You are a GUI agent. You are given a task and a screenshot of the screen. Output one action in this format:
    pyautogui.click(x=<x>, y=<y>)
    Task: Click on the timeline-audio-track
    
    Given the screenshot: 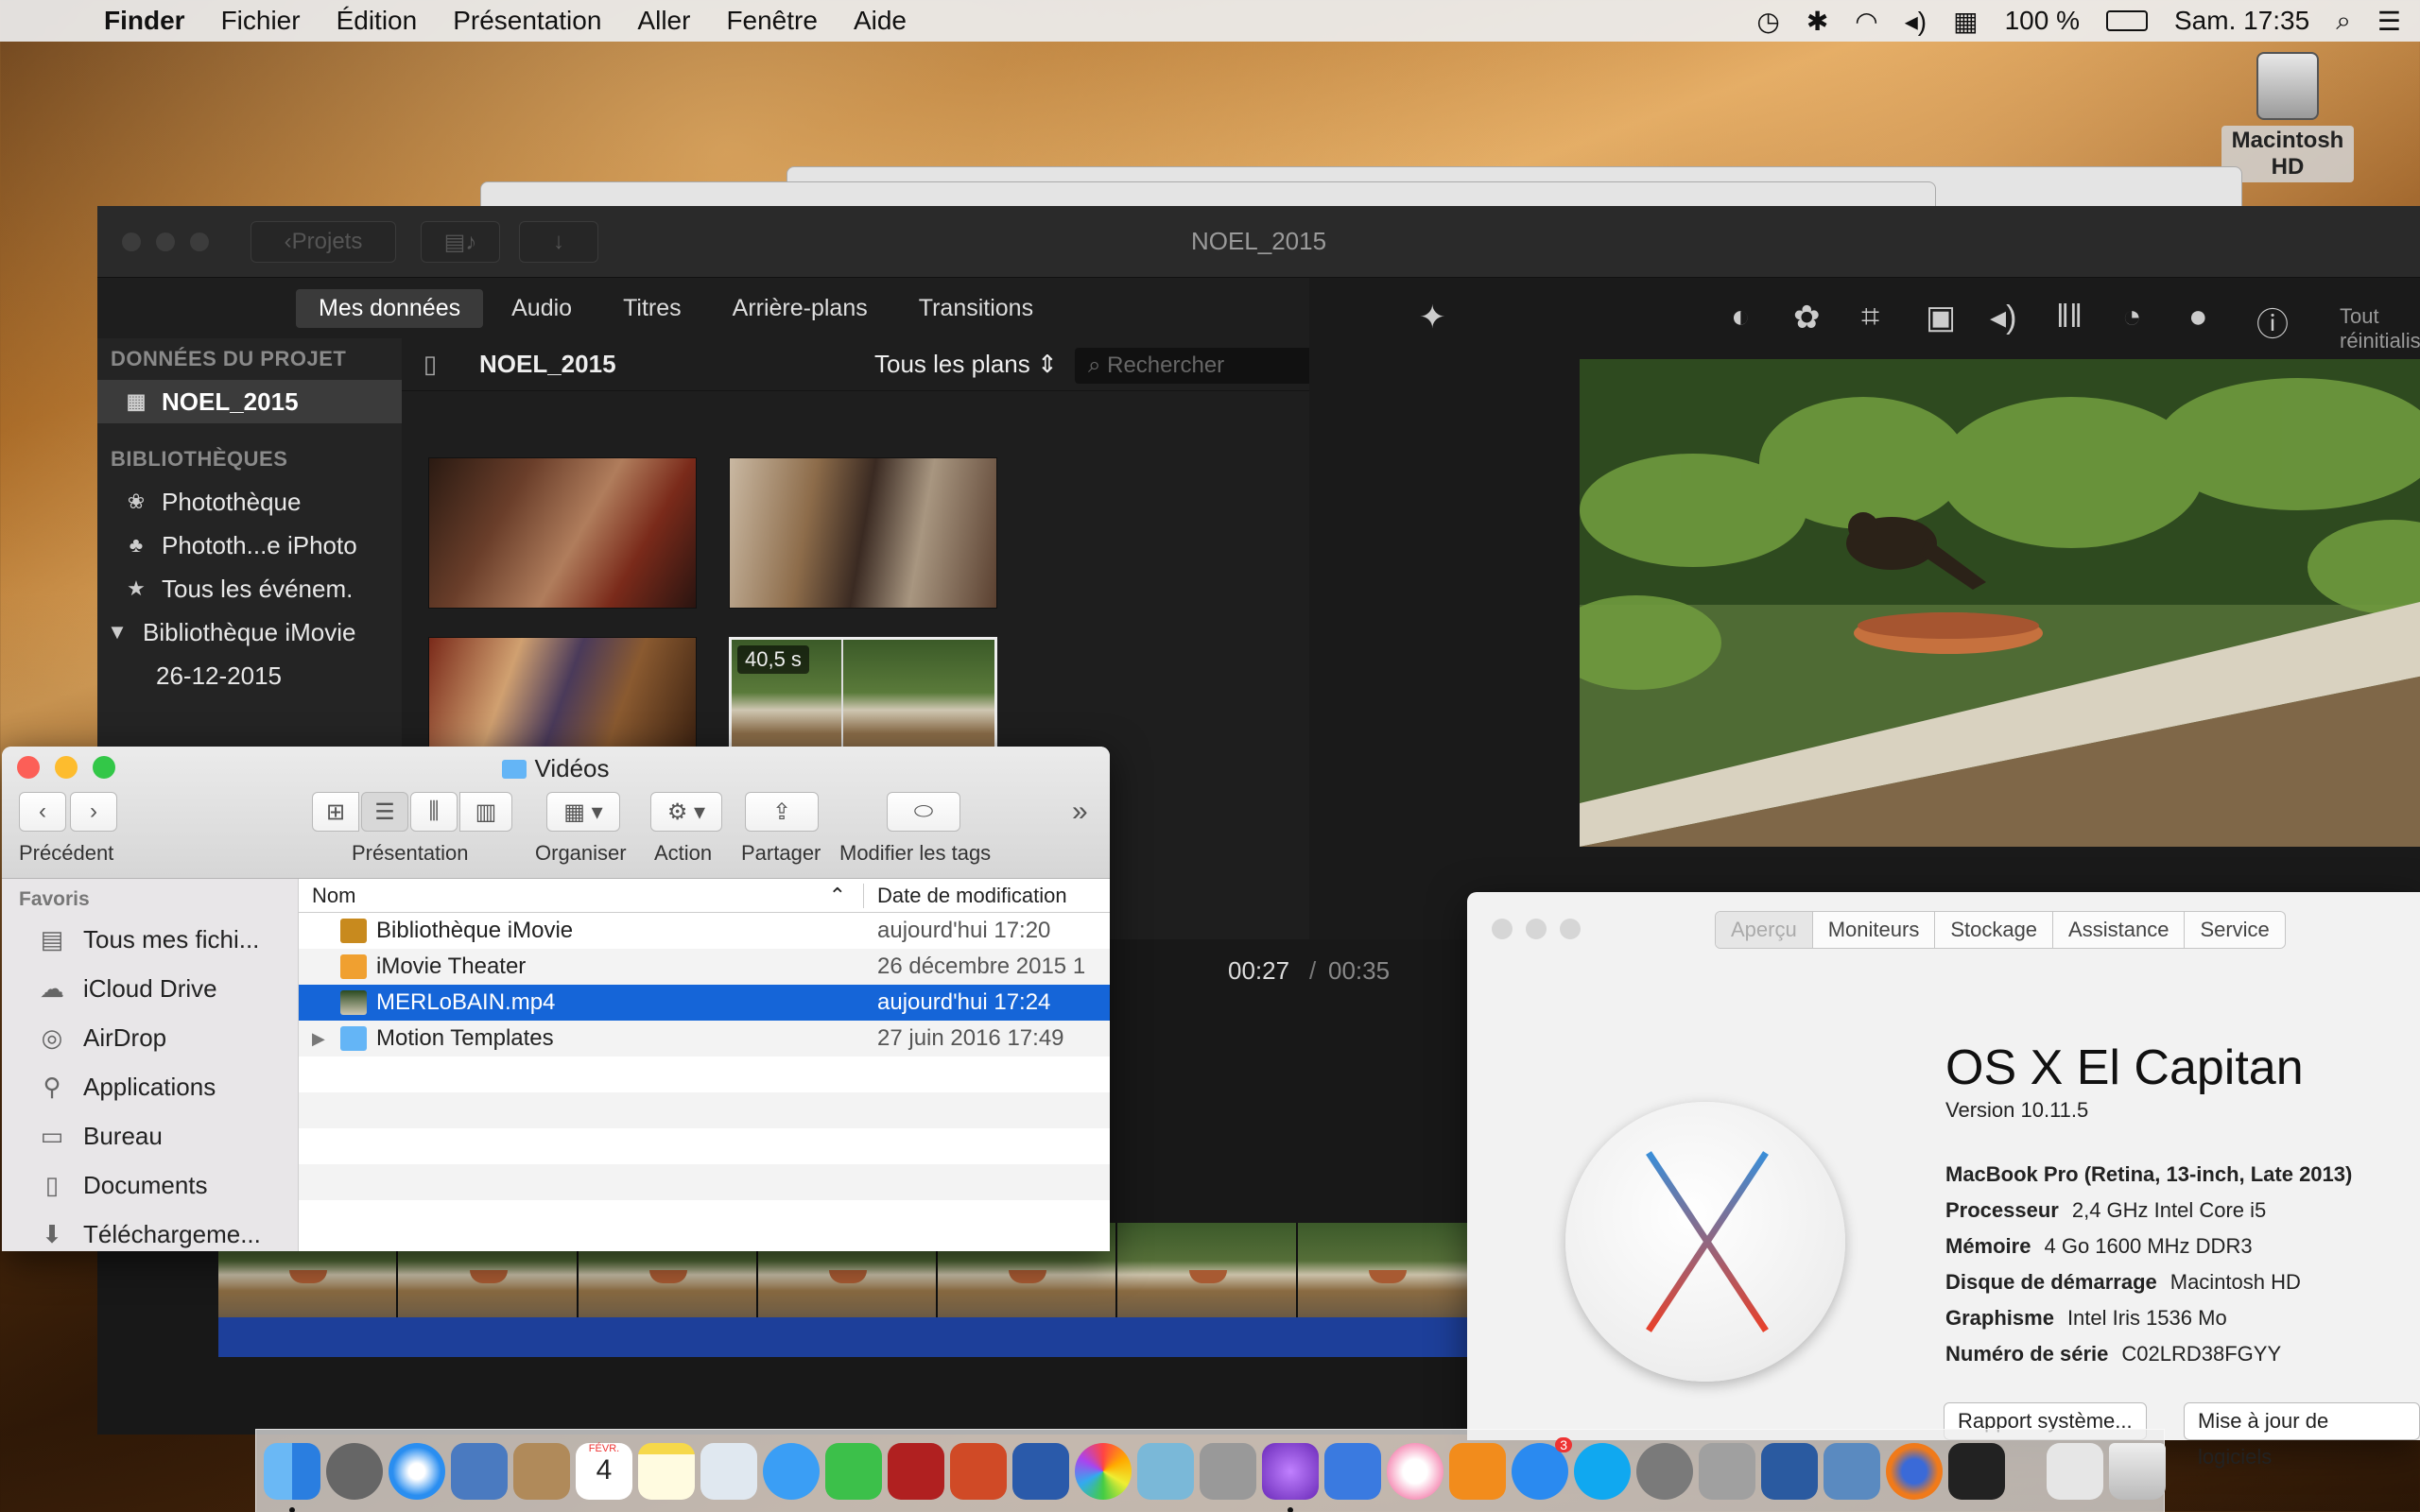 What is the action you would take?
    pyautogui.click(x=848, y=1337)
    